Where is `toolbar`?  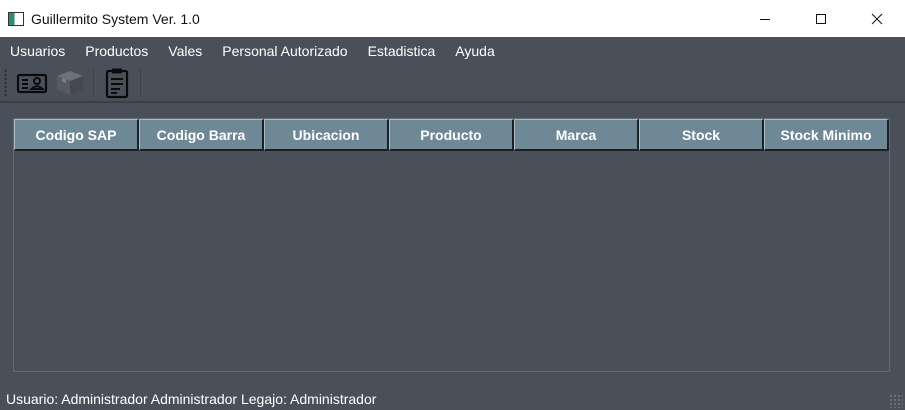
toolbar is located at coordinates (452, 83).